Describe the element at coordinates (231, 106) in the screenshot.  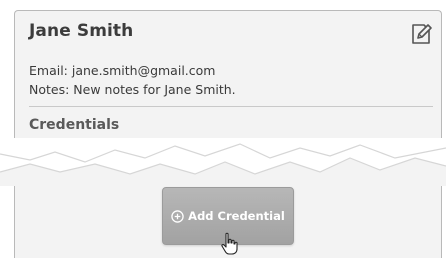
I see `section-divider` at that location.